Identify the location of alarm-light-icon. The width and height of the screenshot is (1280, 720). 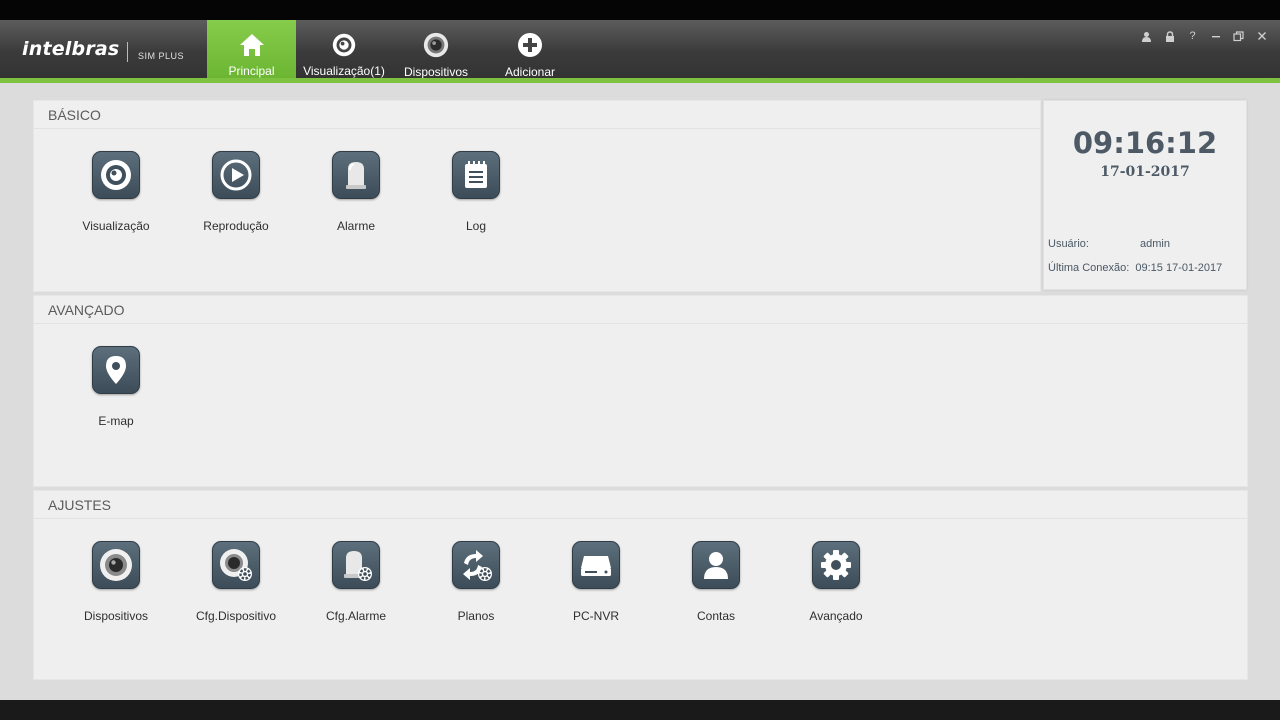
(356, 175).